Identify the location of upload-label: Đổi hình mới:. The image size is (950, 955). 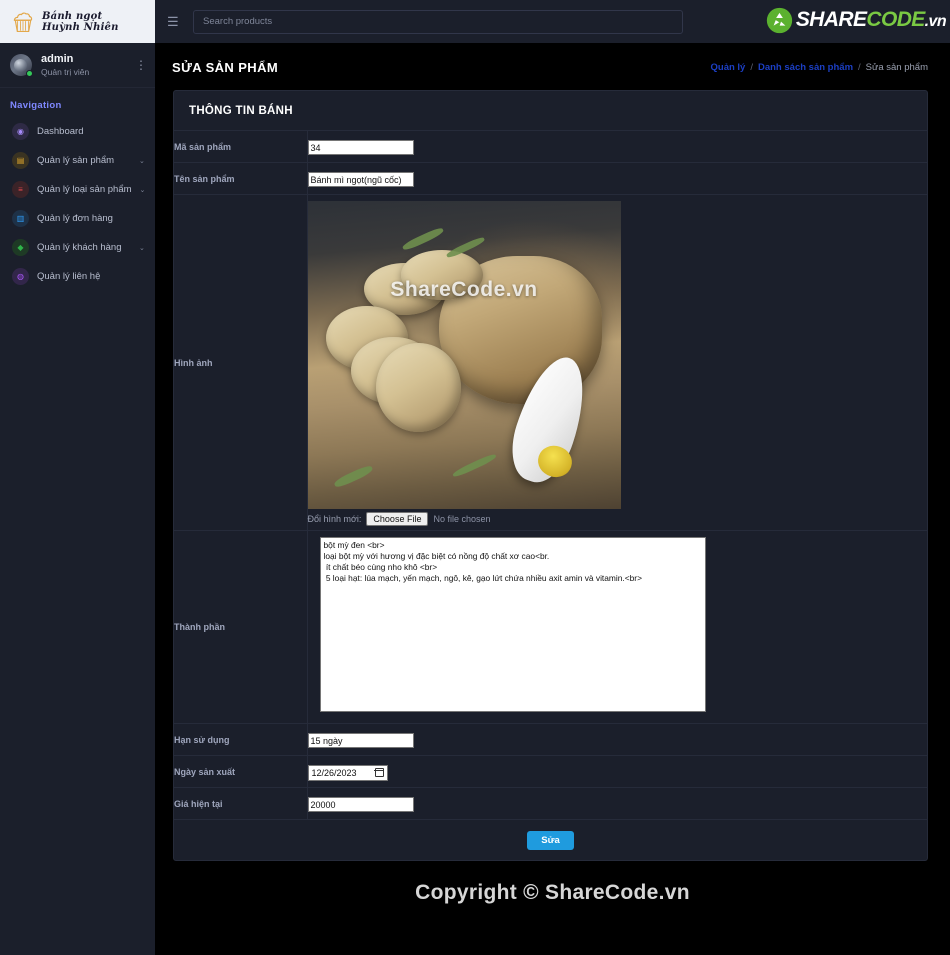
(334, 519).